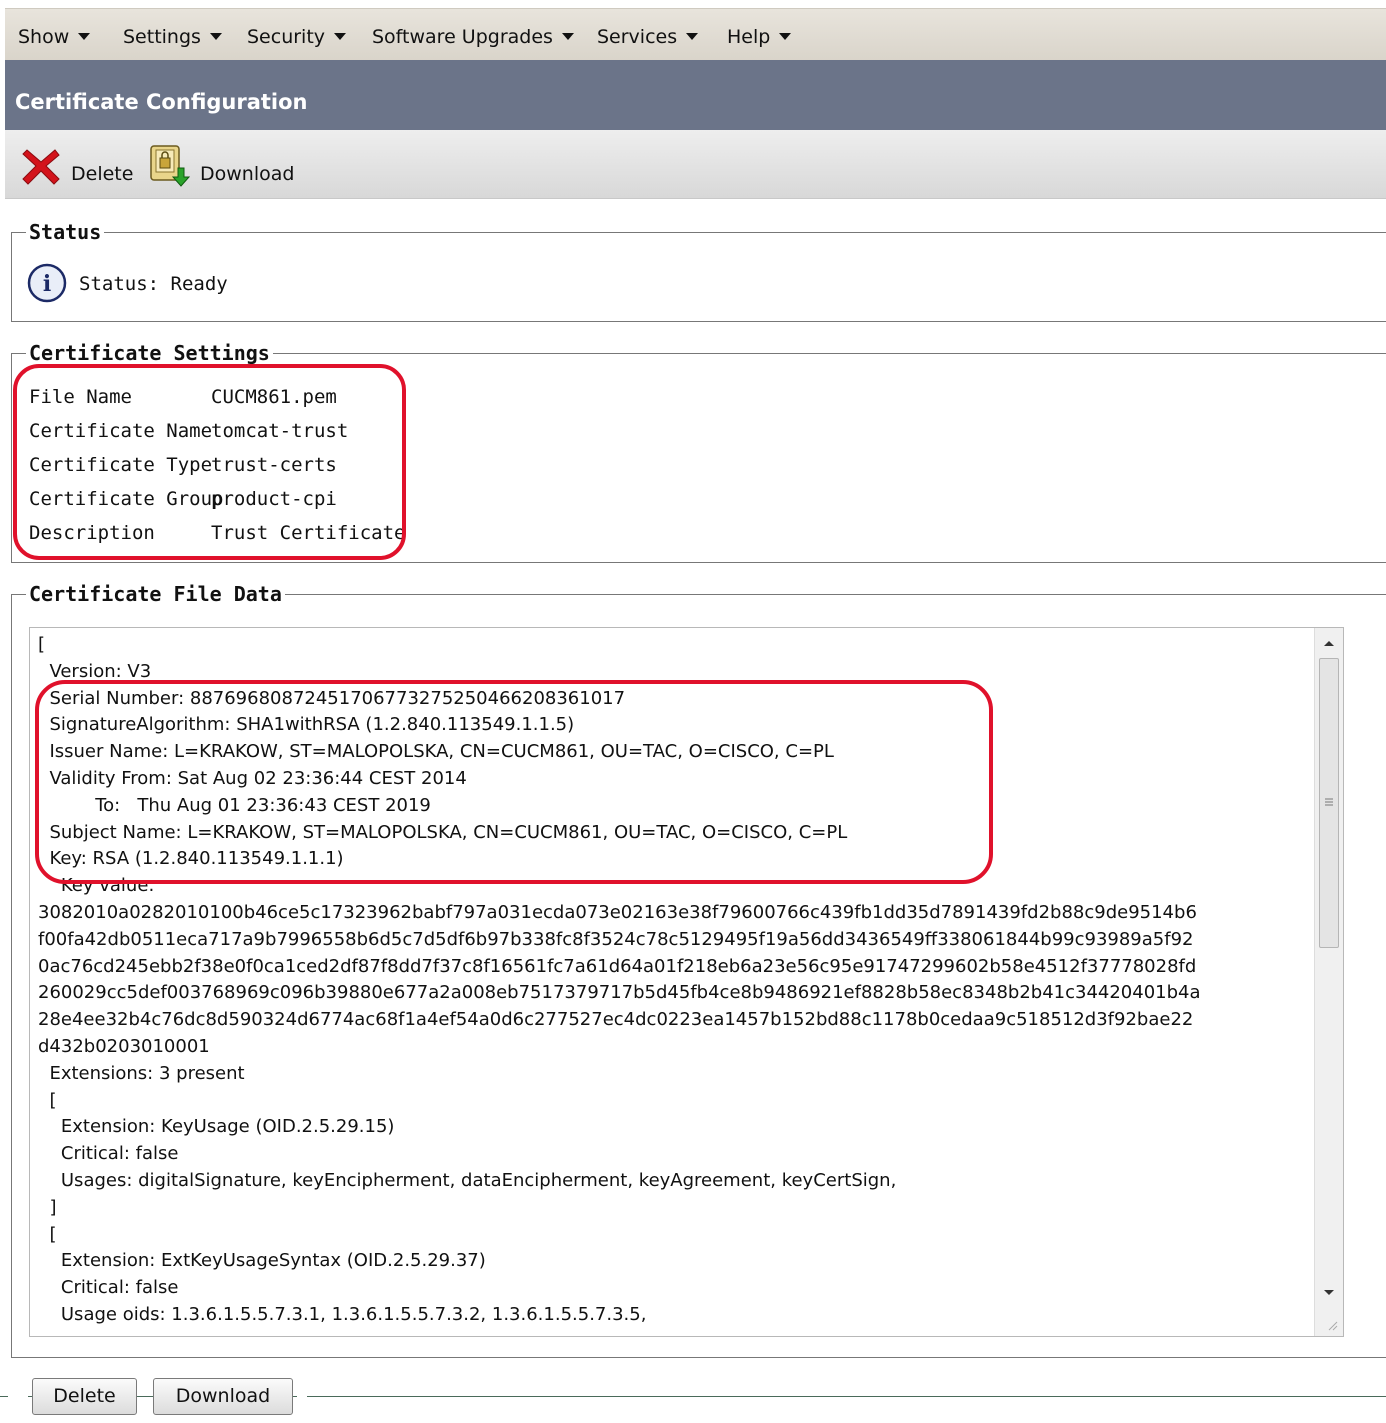 The height and width of the screenshot is (1423, 1386). What do you see at coordinates (637, 37) in the screenshot?
I see `menu-services-label: Services` at bounding box center [637, 37].